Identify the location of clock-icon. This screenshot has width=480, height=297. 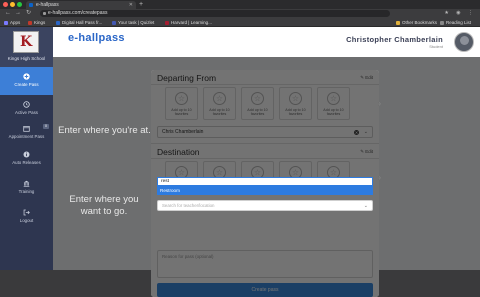
(26, 104).